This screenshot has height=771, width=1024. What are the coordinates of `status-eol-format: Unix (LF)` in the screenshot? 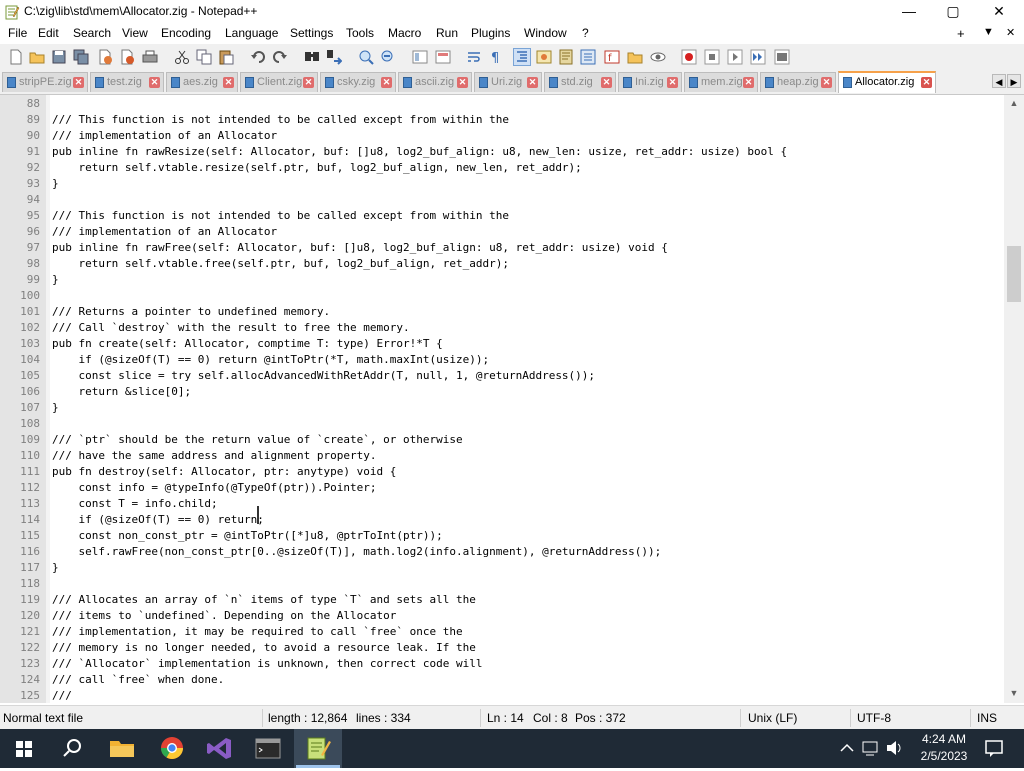 It's located at (772, 718).